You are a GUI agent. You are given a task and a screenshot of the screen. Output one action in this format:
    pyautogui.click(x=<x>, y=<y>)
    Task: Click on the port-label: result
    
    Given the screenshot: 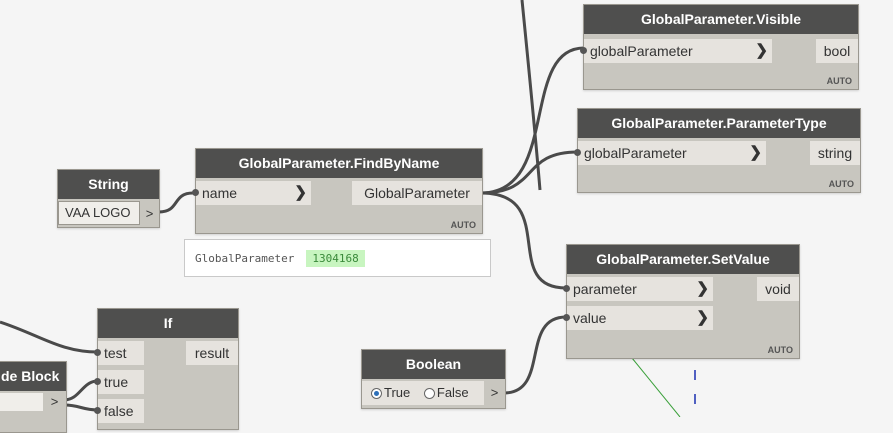 What is the action you would take?
    pyautogui.click(x=212, y=353)
    